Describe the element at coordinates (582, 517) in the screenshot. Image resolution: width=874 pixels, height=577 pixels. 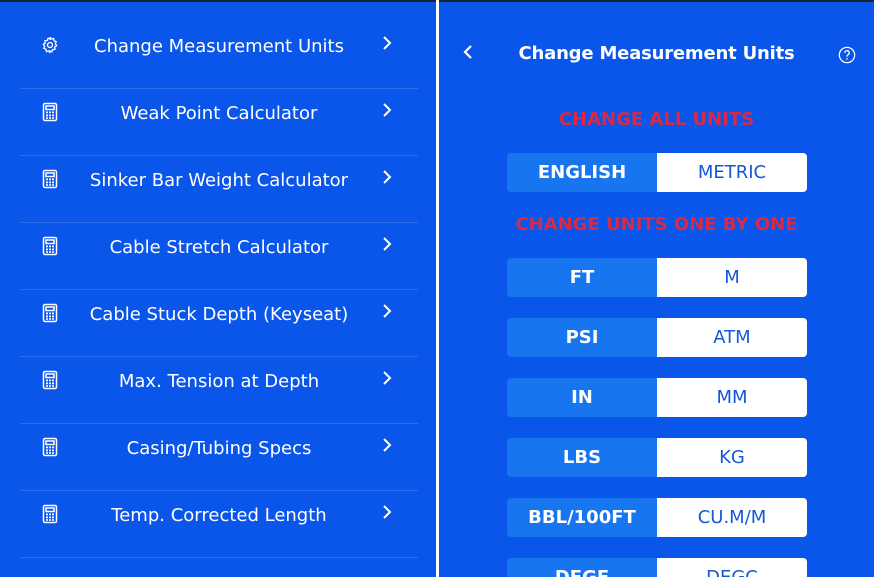
I see `option-bbl-100ft: BBL/100FT` at that location.